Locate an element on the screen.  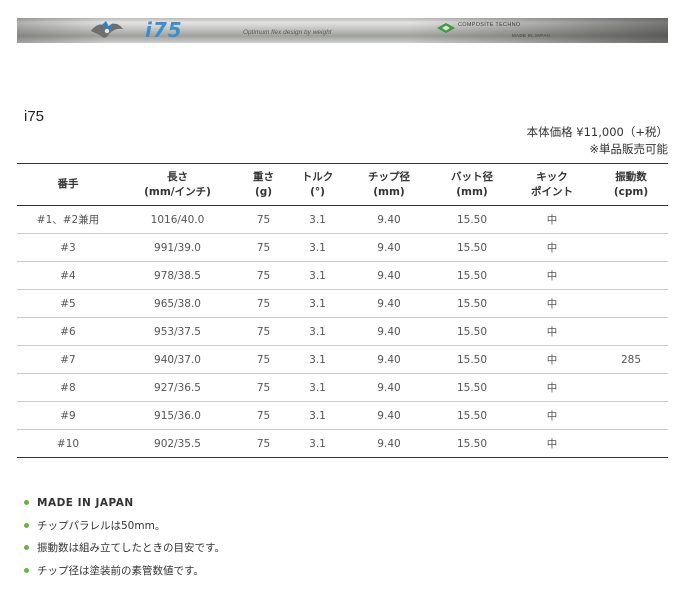
table-row: #4 978/38.5 75 3.1 9.40 15.50 中 is located at coordinates (342, 275).